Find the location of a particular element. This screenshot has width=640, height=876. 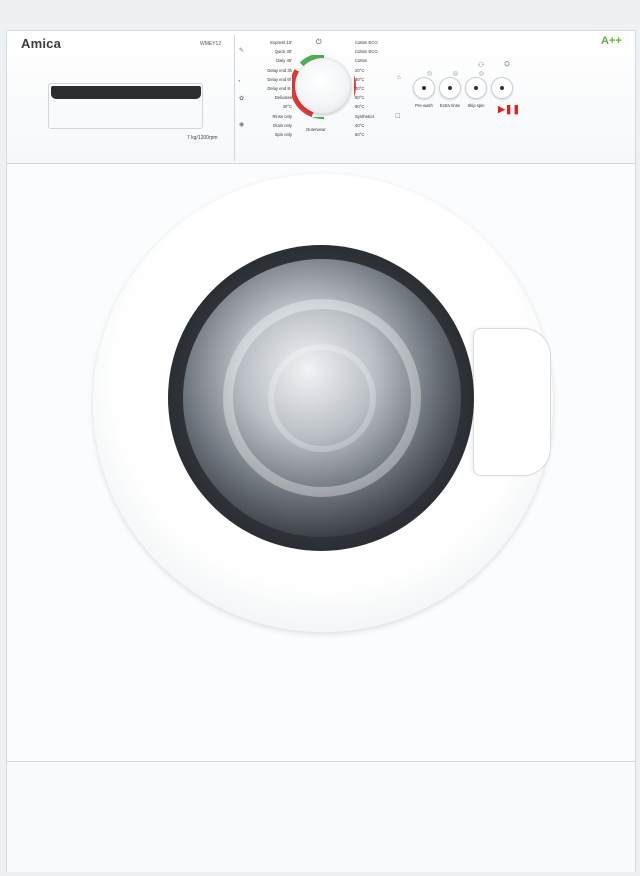

skip-spin-button is located at coordinates (476, 88).